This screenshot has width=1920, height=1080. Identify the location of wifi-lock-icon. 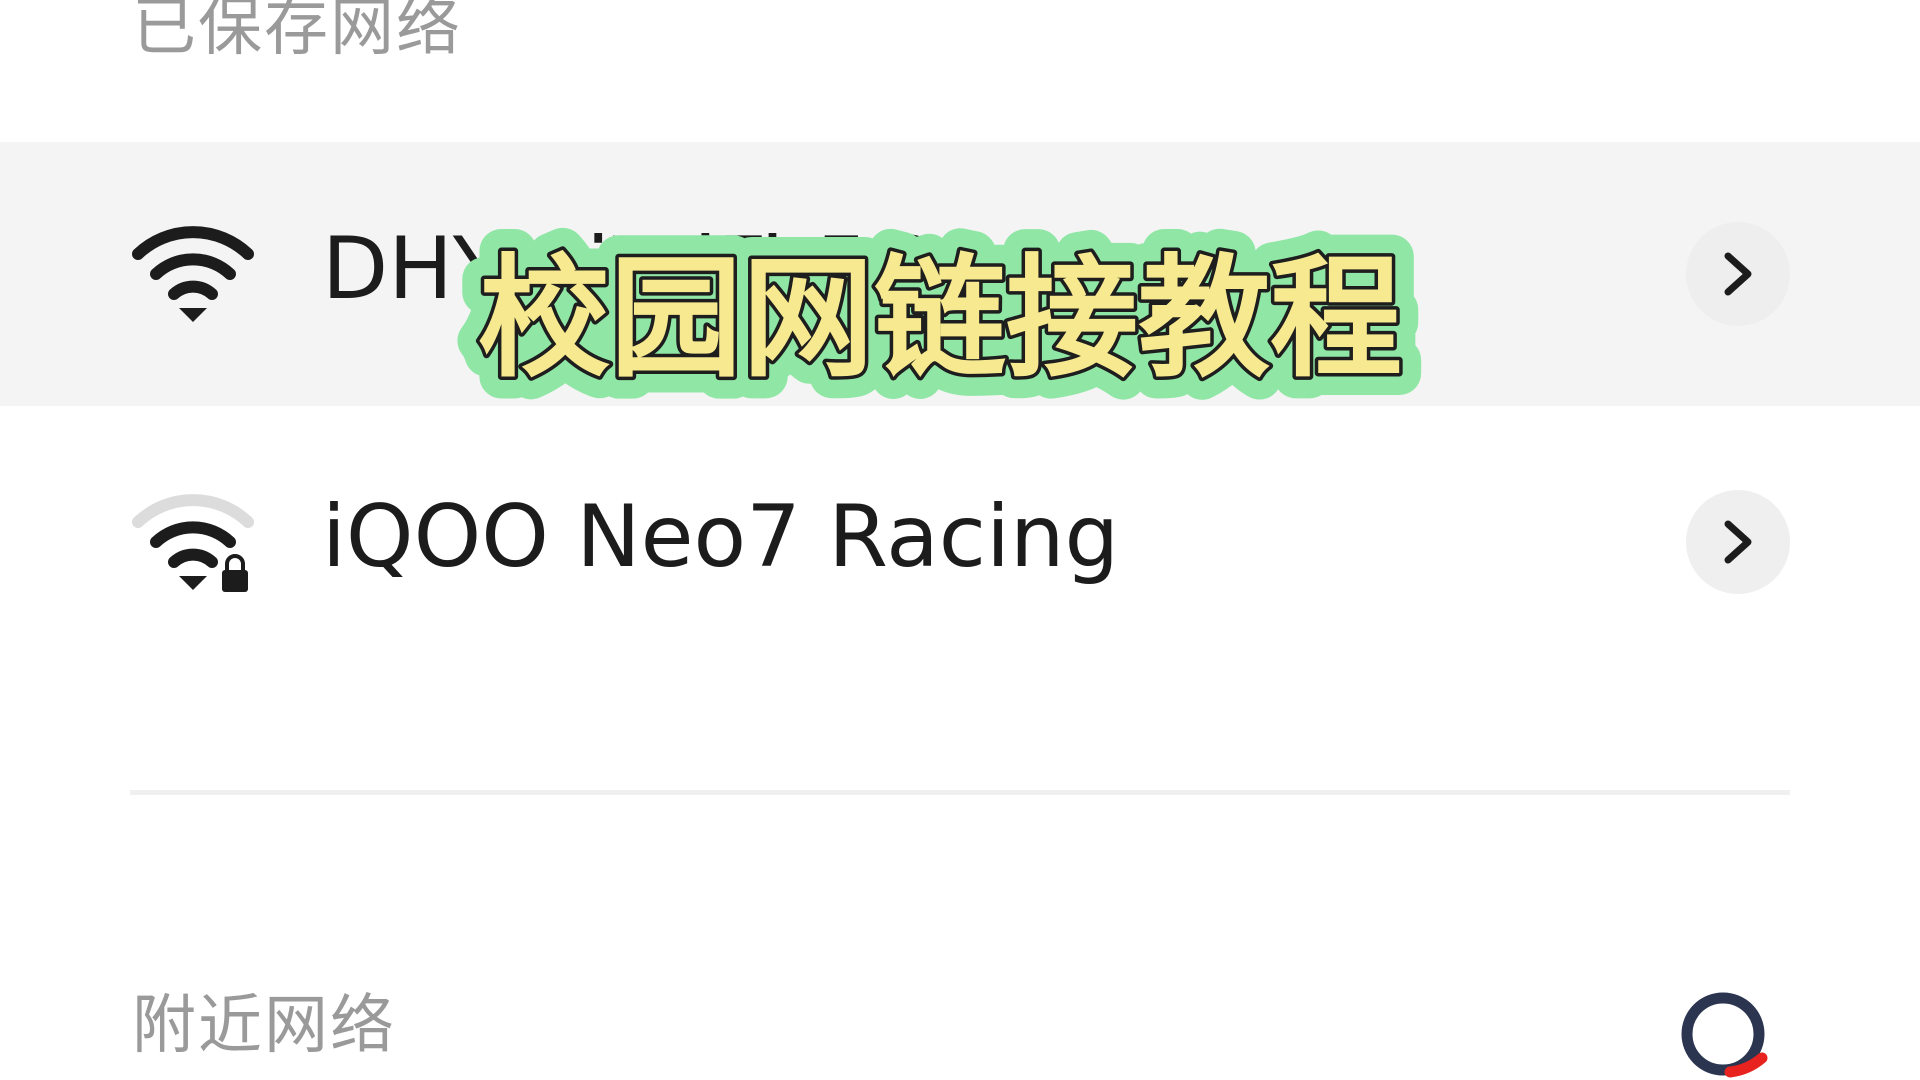
(193, 543).